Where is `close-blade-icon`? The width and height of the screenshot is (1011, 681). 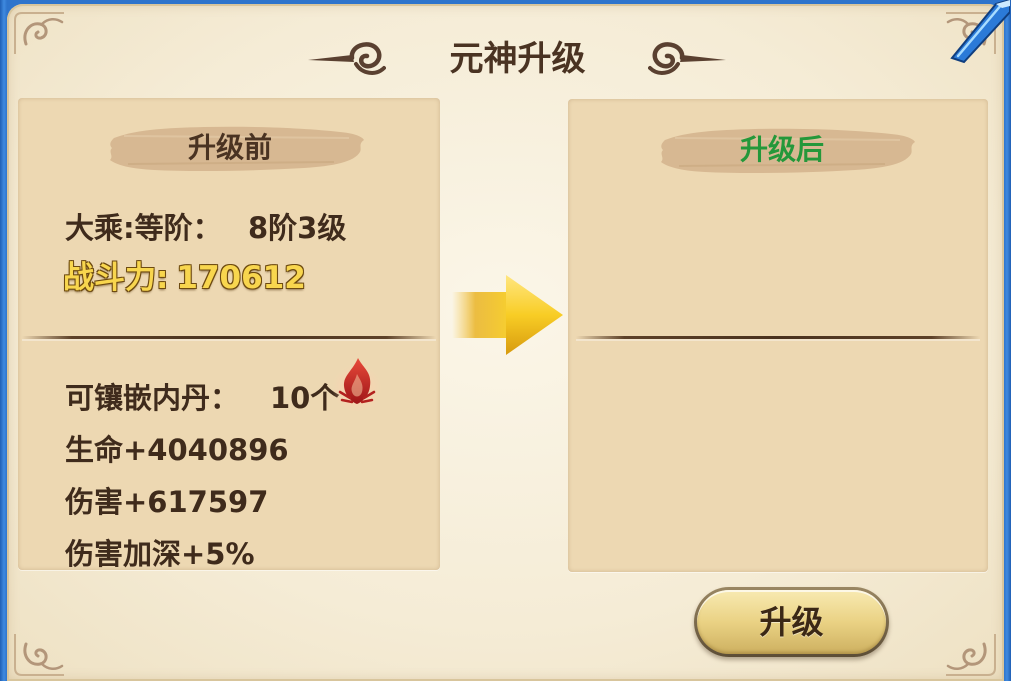 close-blade-icon is located at coordinates (980, 32).